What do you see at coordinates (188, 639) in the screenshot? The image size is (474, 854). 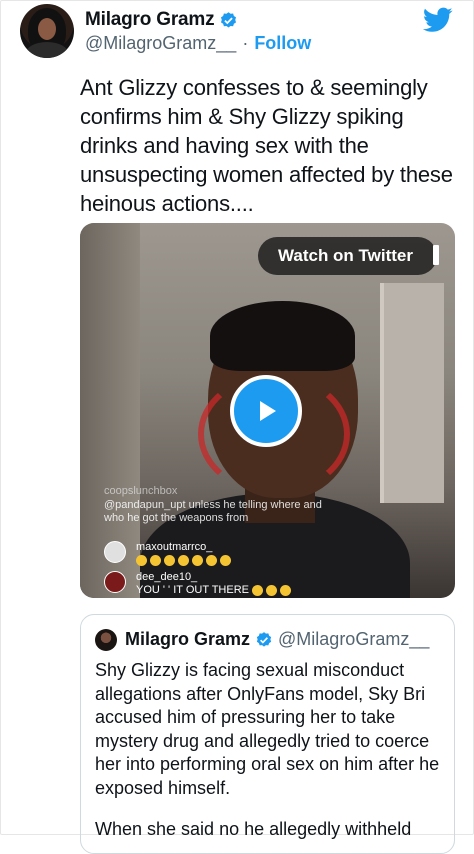 I see `quoted-display-name: Milagro Gramz` at bounding box center [188, 639].